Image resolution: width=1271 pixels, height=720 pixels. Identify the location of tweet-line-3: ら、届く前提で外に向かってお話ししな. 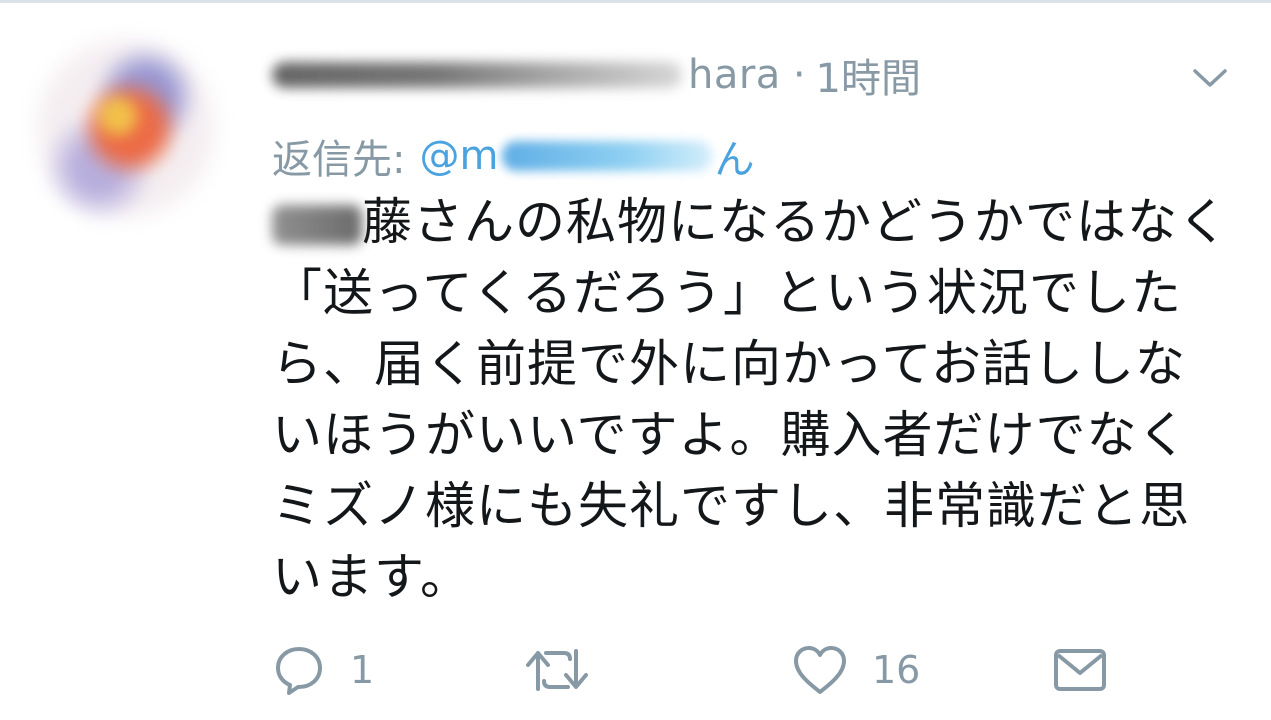
(729, 364).